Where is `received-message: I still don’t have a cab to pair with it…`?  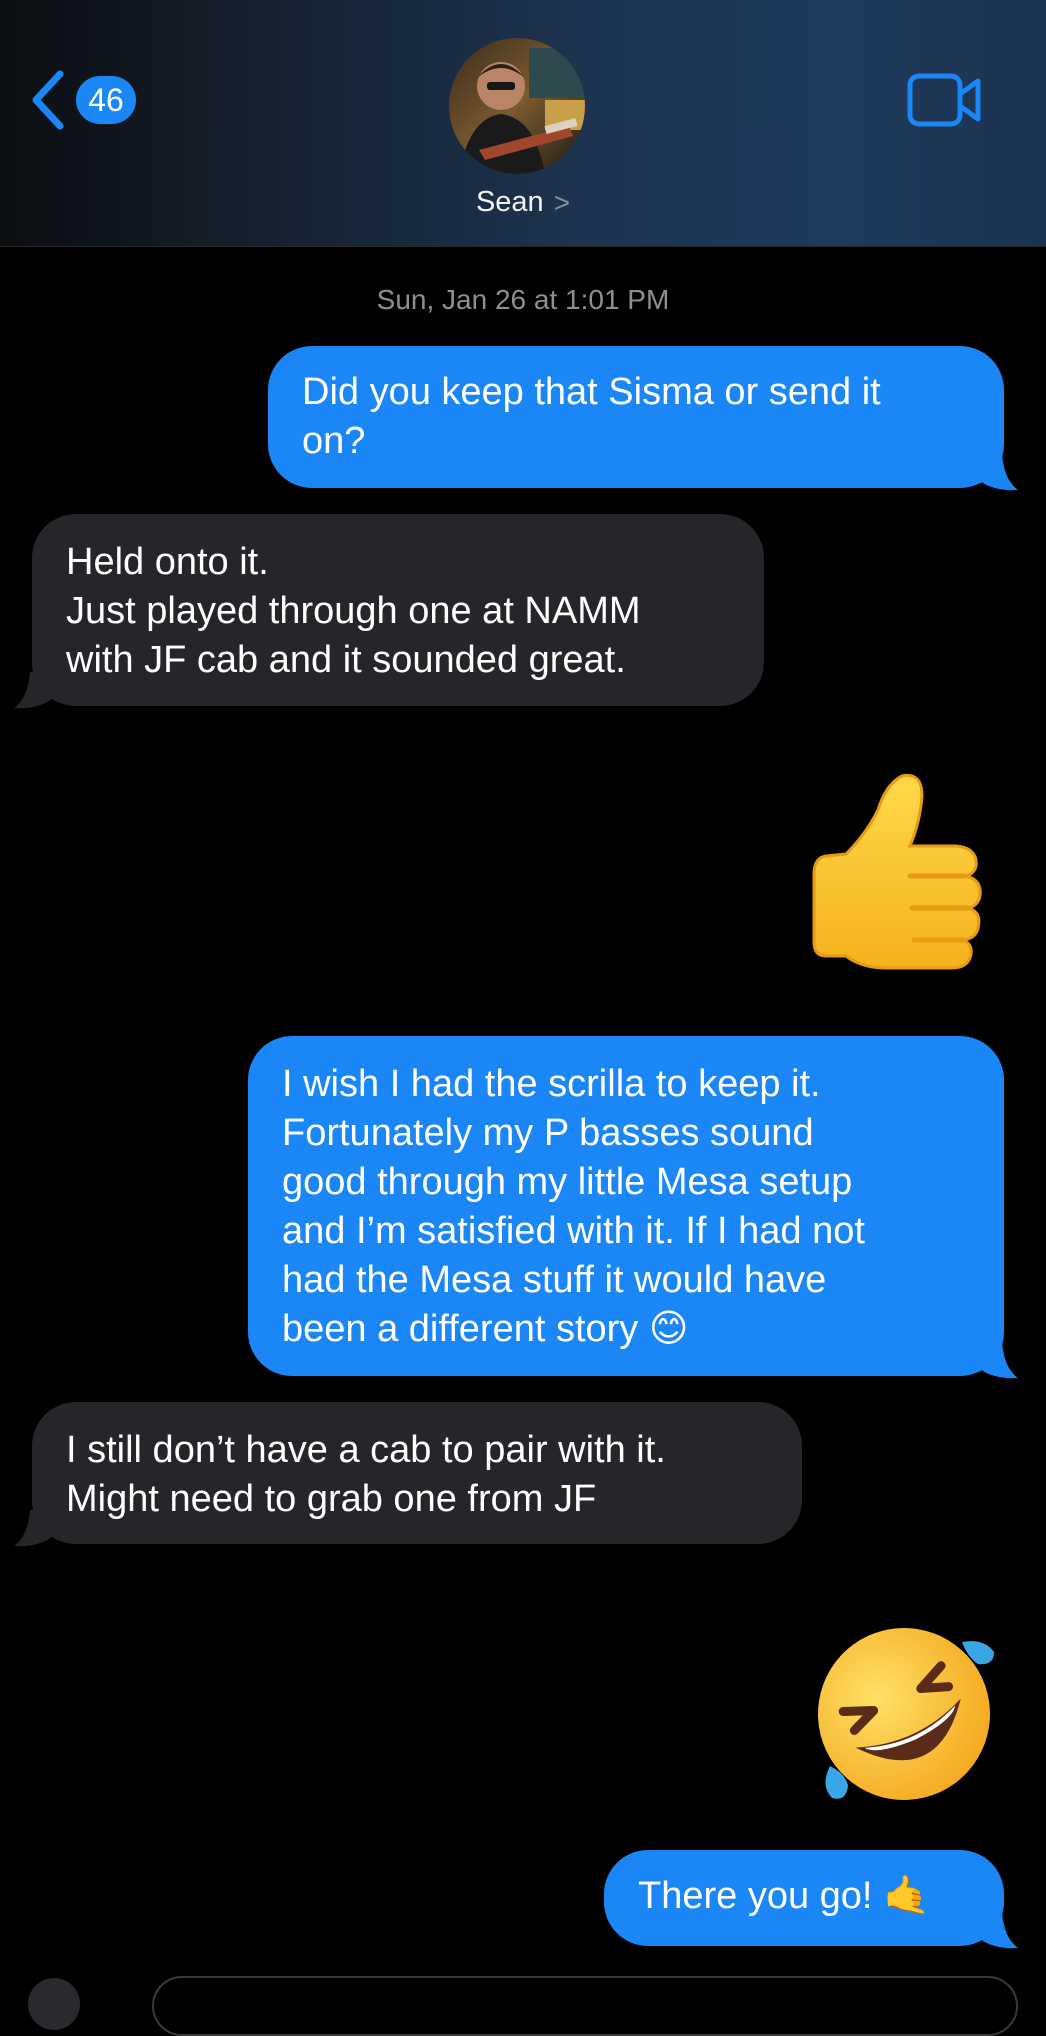
received-message: I still don’t have a cab to pair with it… is located at coordinates (417, 1473).